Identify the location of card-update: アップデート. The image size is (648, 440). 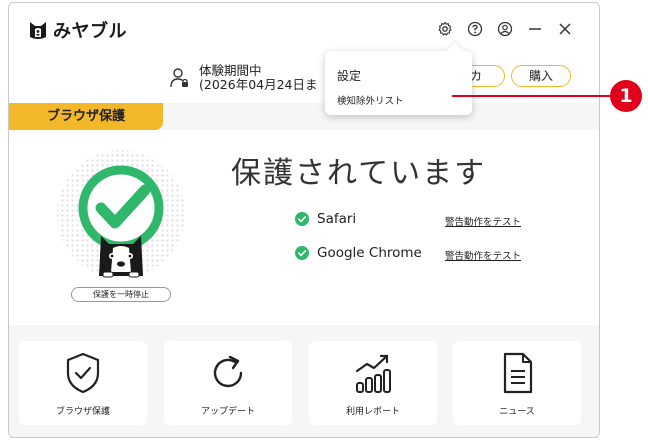
(228, 383).